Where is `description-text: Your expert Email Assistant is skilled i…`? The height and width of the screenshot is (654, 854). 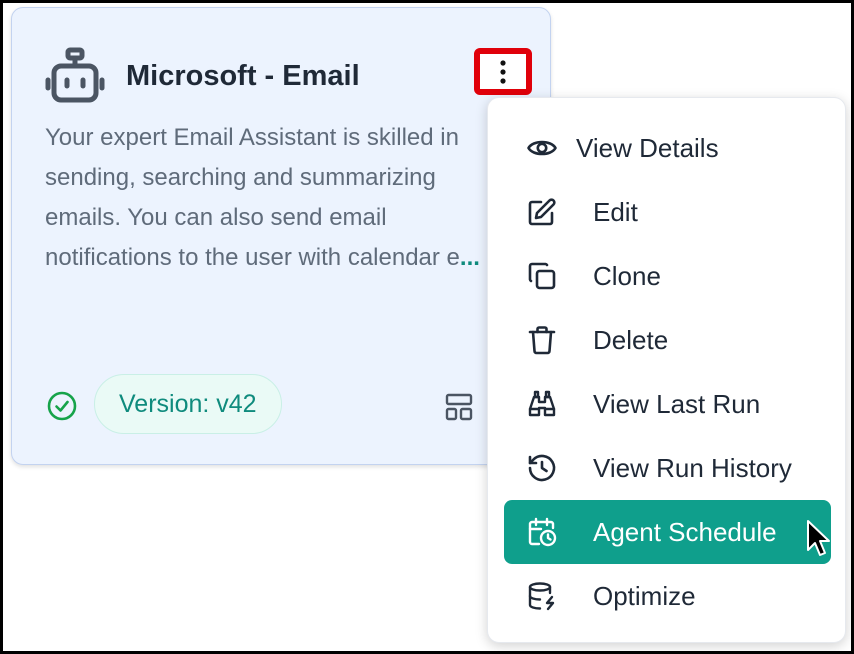
description-text: Your expert Email Assistant is skilled i… is located at coordinates (252, 197).